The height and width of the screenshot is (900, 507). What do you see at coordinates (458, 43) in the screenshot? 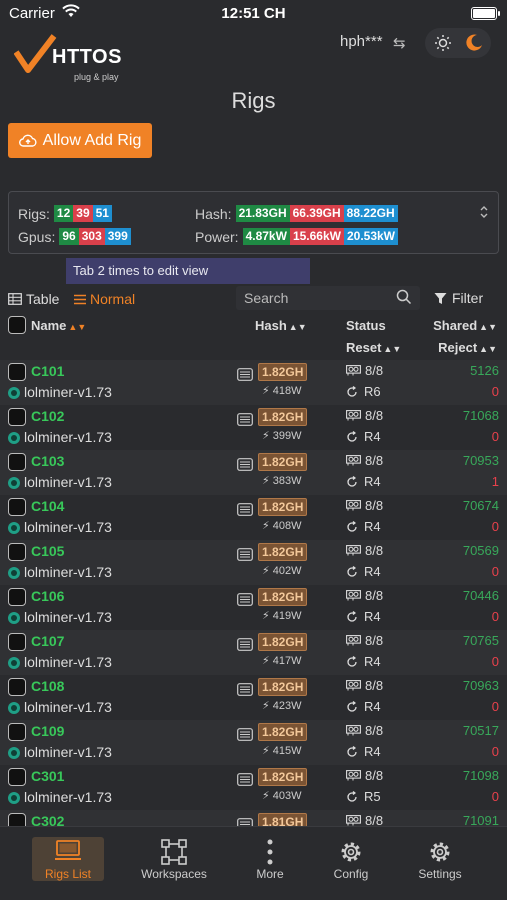
I see `theme-toggle` at bounding box center [458, 43].